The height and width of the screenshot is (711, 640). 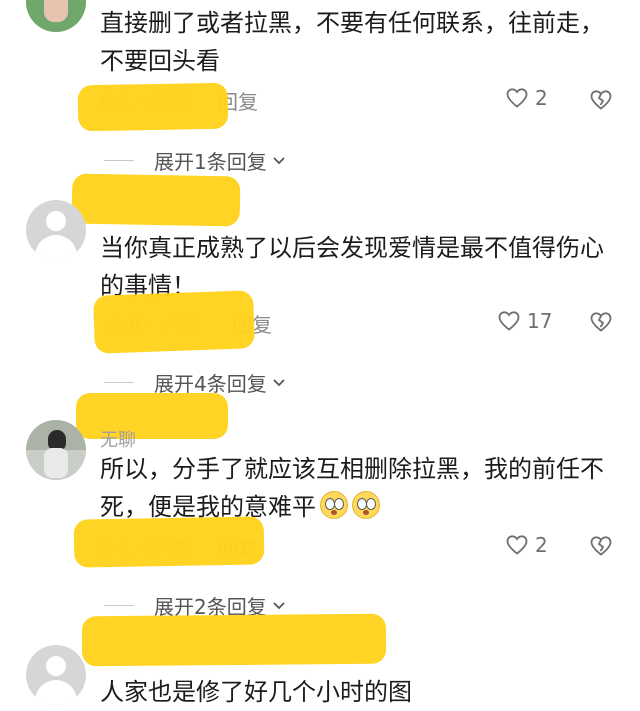 I want to click on like-button-1: 2, so click(x=526, y=98).